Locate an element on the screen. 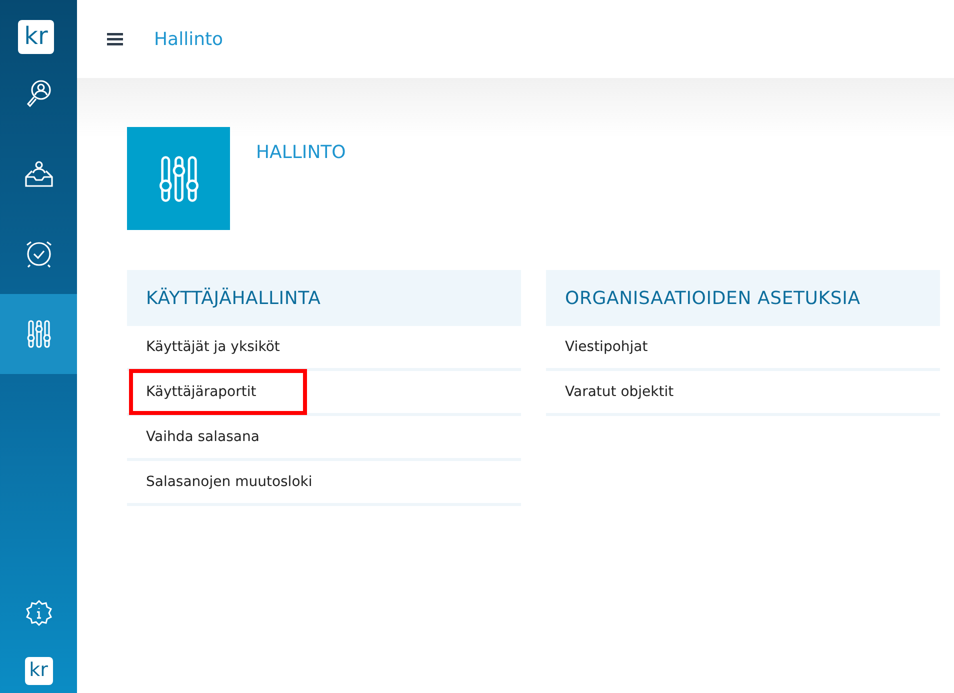  inbox-person-icon is located at coordinates (39, 174).